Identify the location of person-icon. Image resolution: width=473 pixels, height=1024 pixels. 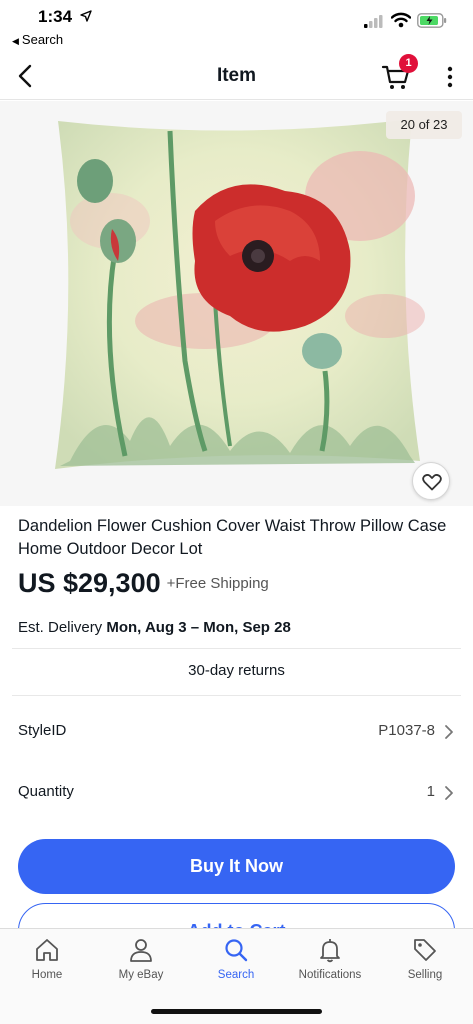
(141, 950).